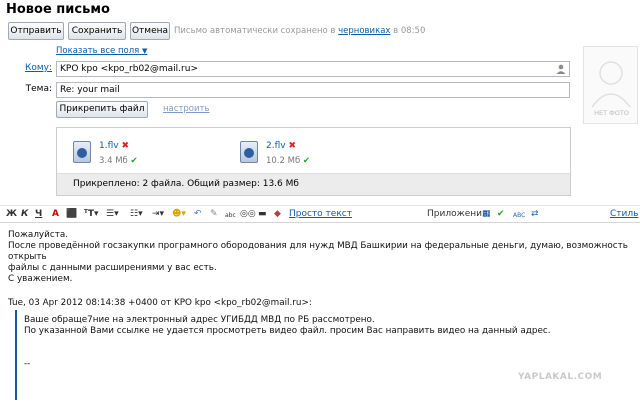 The height and width of the screenshot is (402, 640). What do you see at coordinates (262, 214) in the screenshot?
I see `horizontal-line-icon: ▬` at bounding box center [262, 214].